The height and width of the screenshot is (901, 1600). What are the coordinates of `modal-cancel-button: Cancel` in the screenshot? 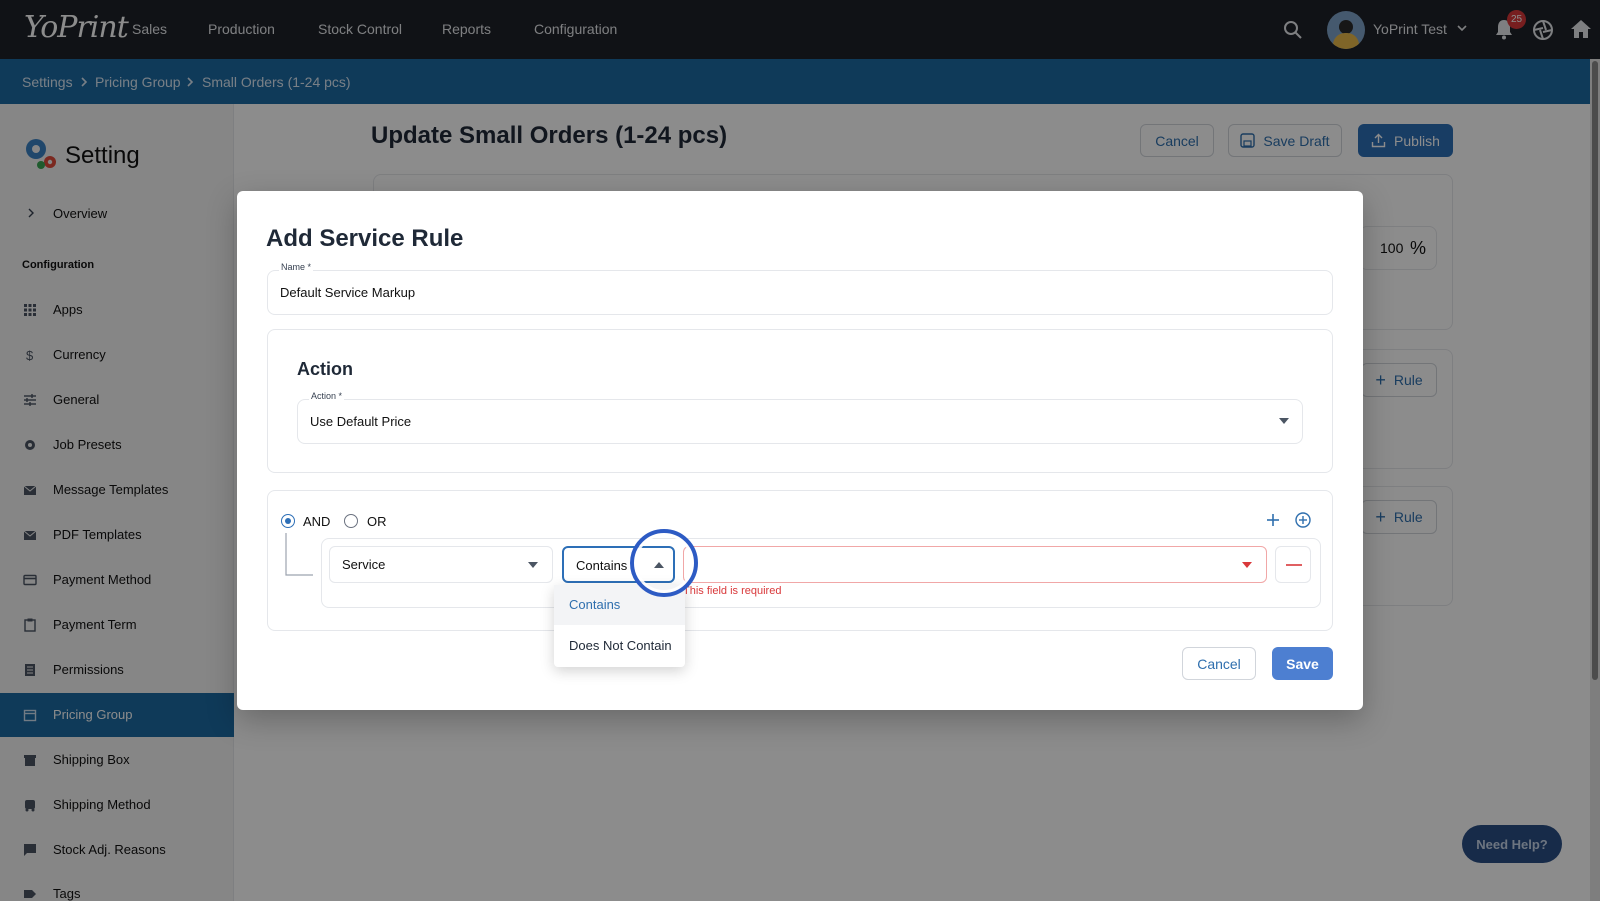 It's located at (1219, 663).